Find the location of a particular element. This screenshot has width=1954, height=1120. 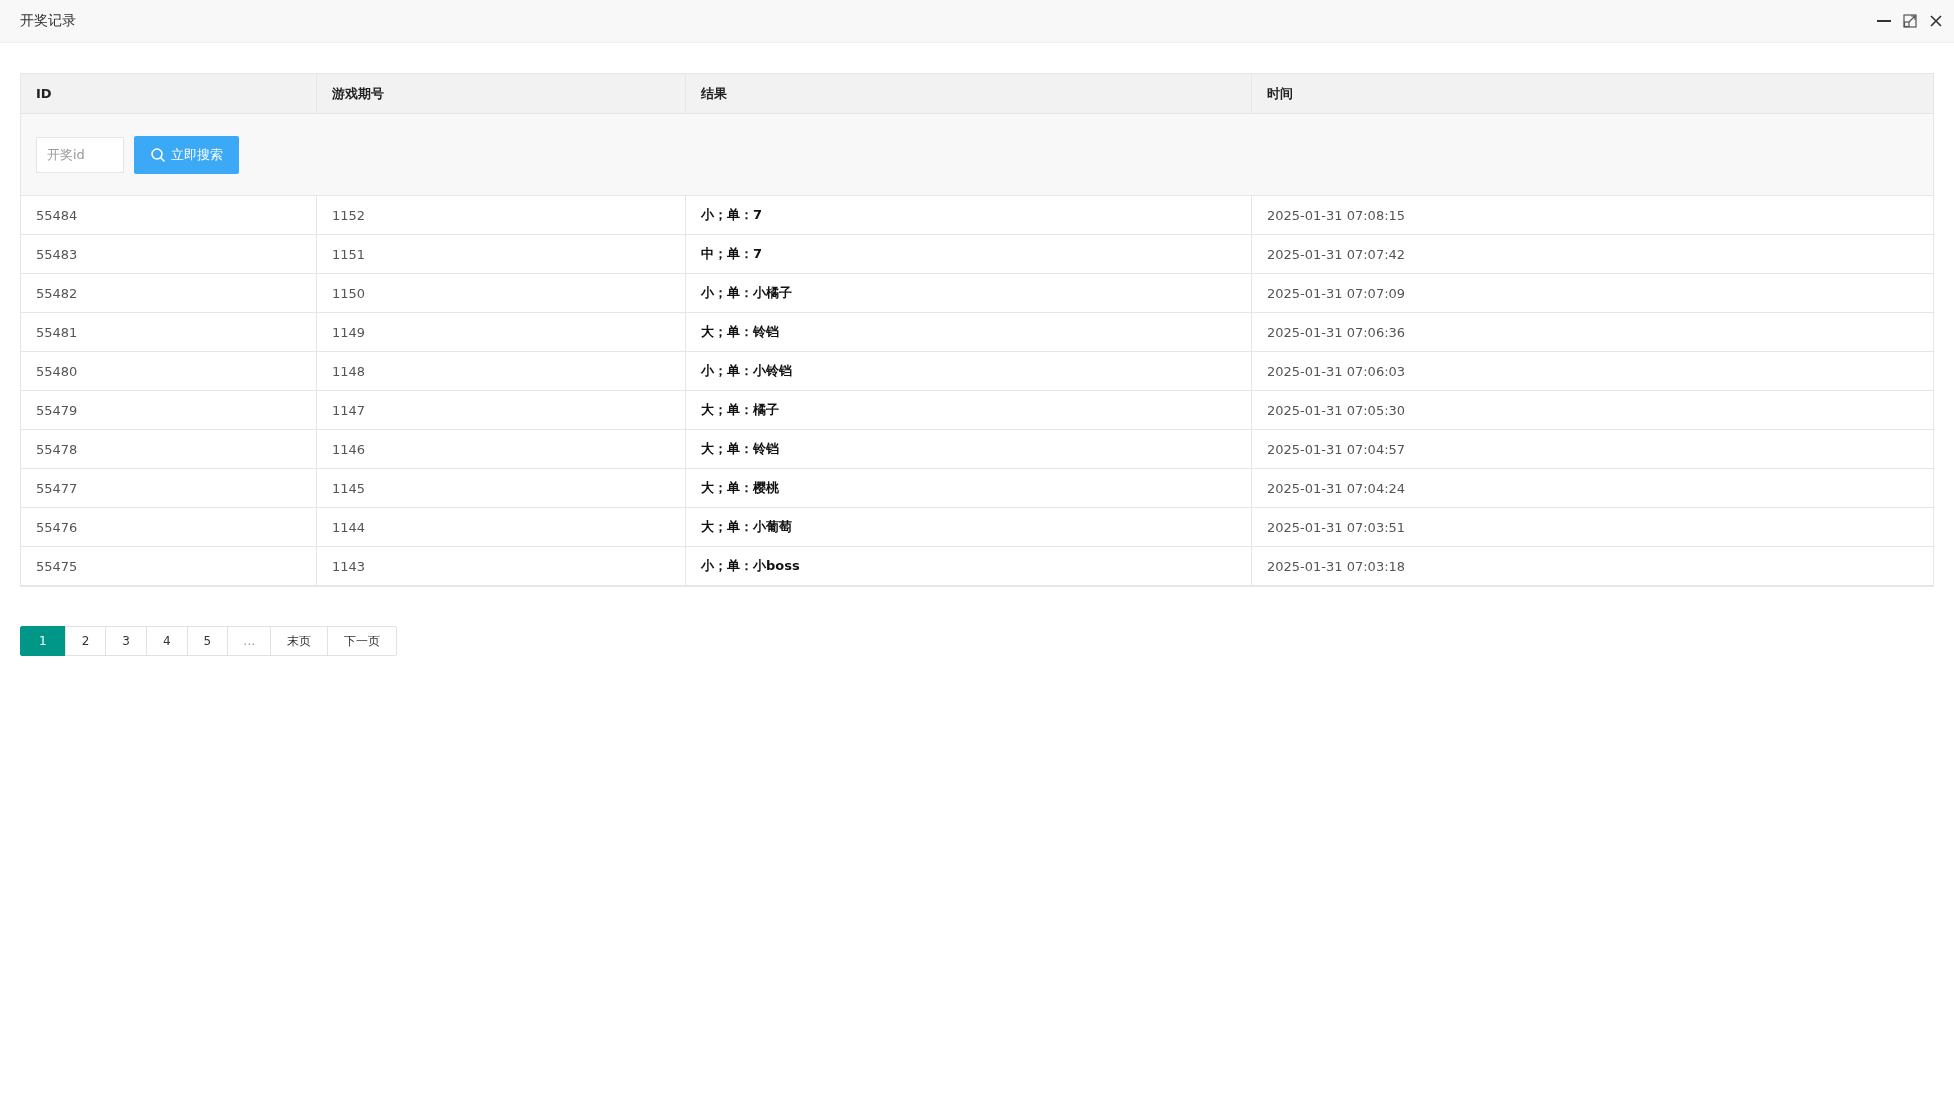

period-cell: 1146 is located at coordinates (501, 449).